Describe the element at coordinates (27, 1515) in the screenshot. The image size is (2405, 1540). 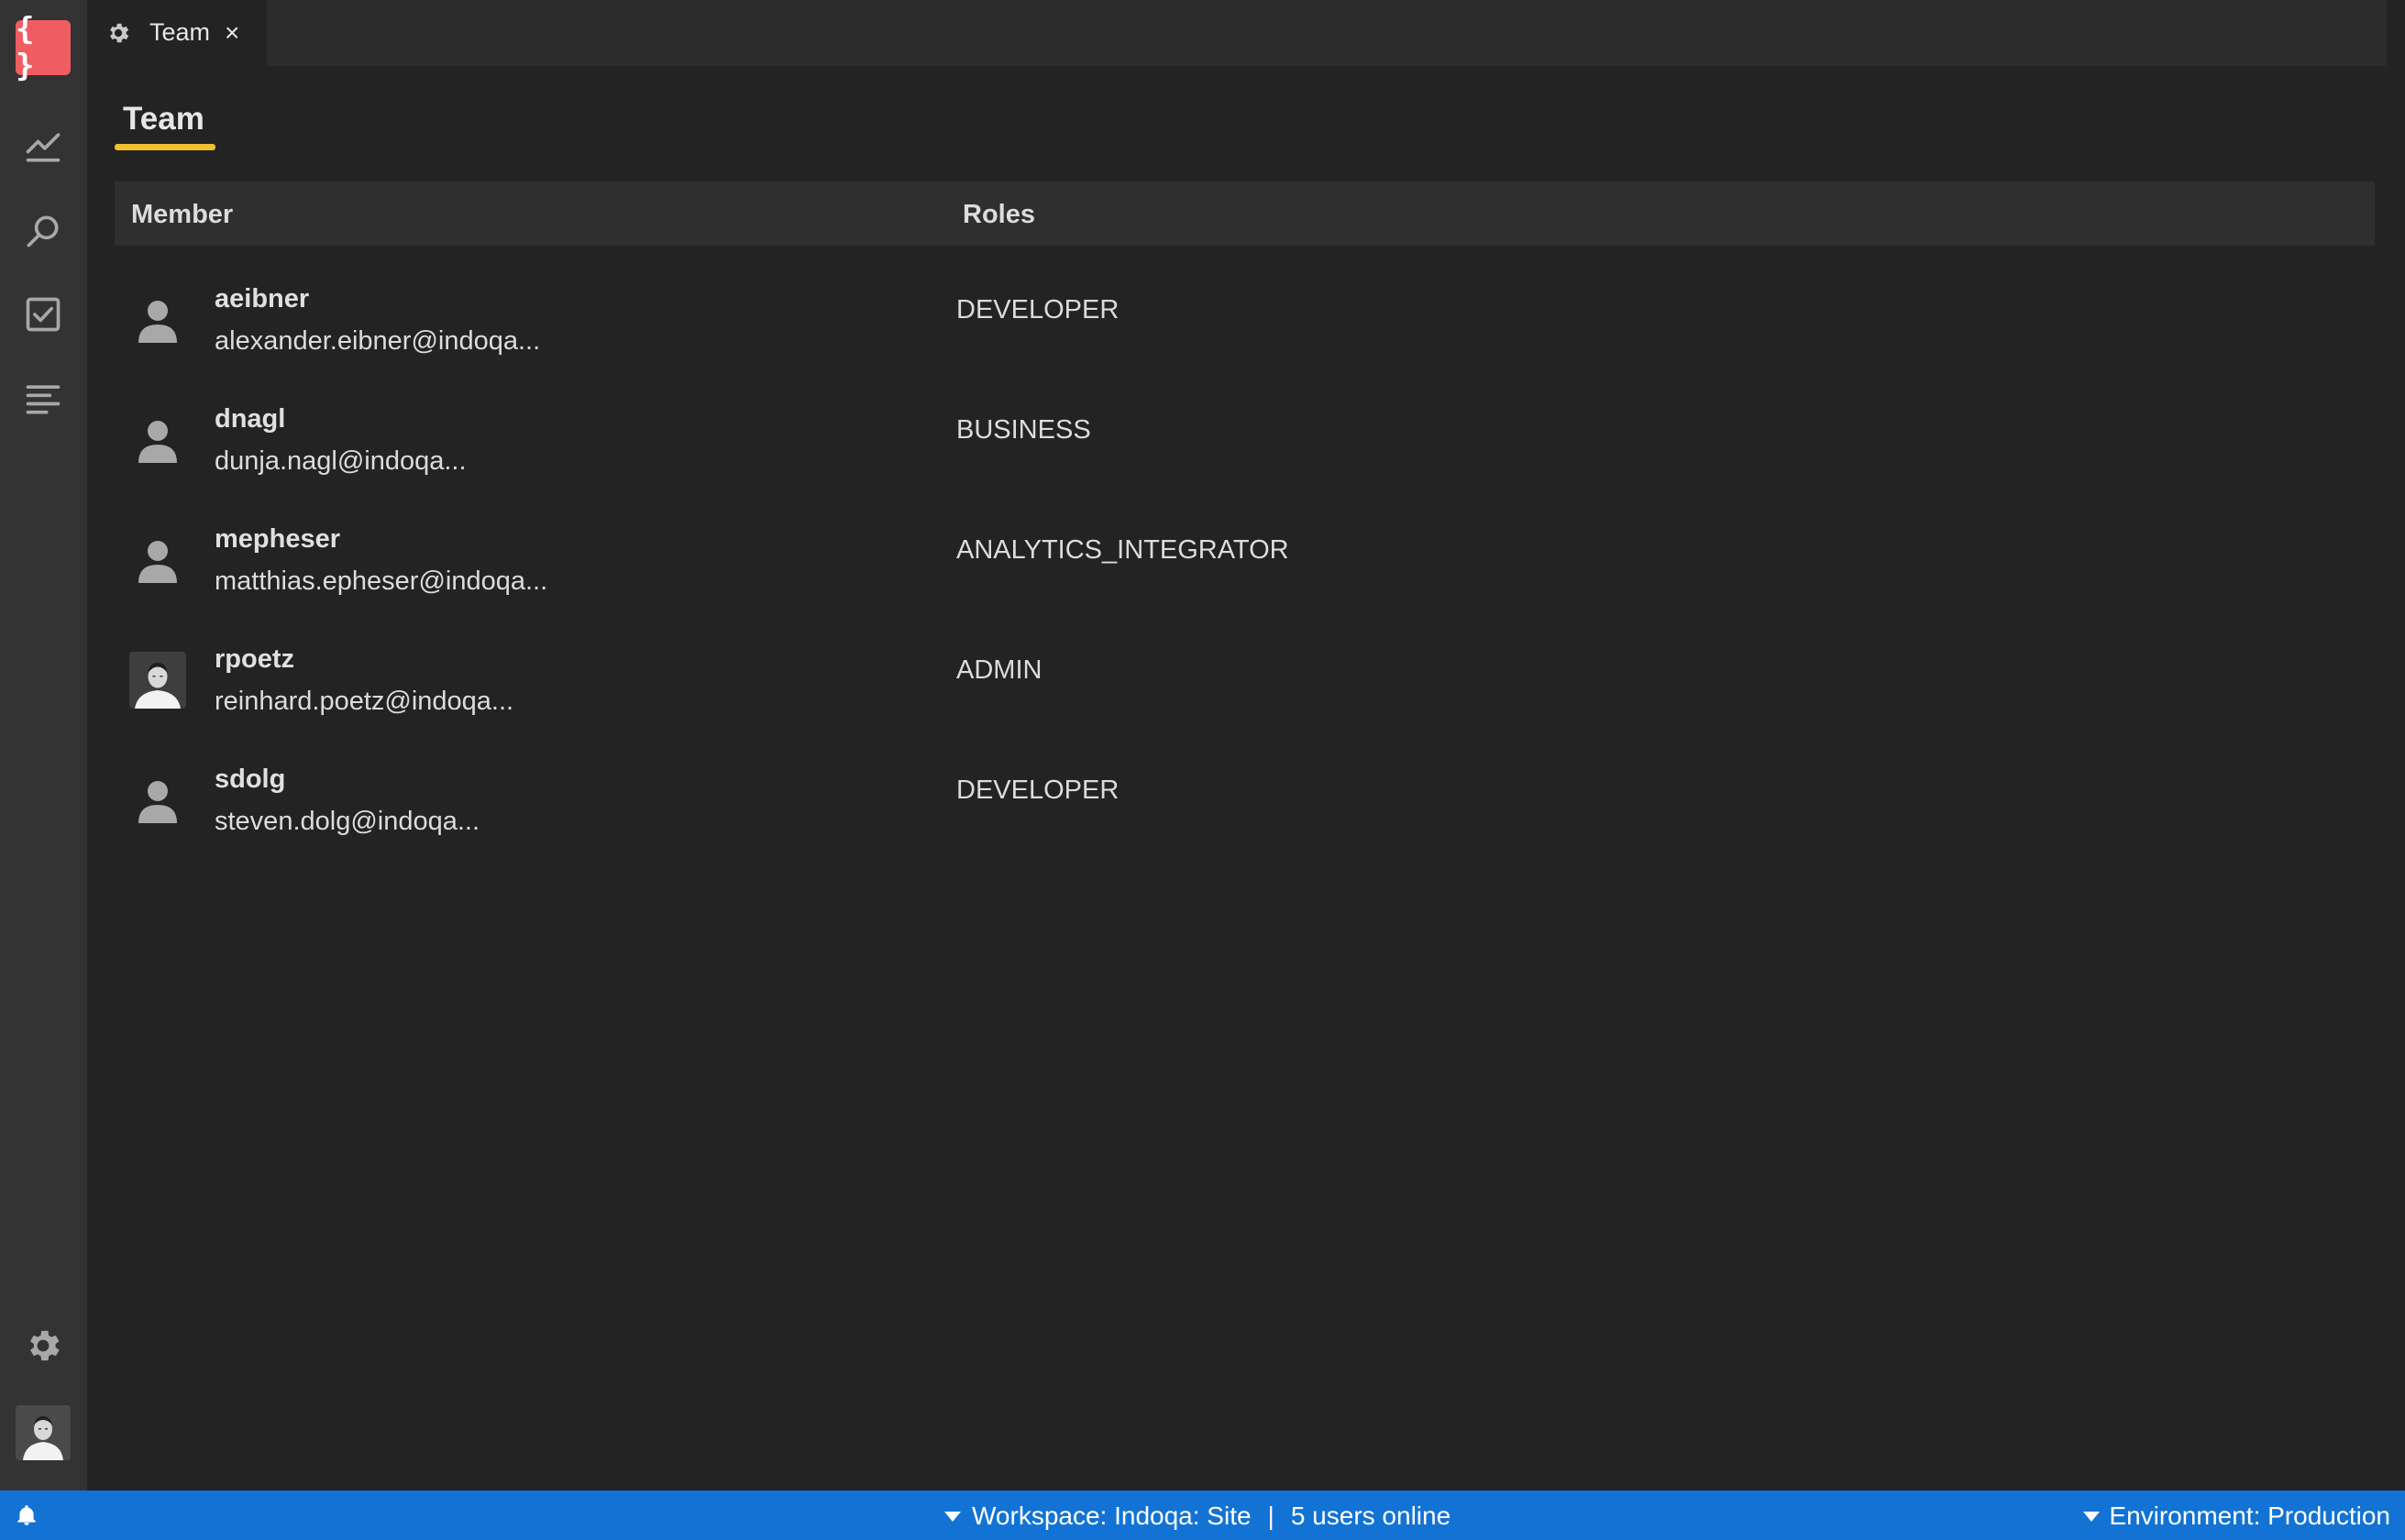
I see `bell-icon` at that location.